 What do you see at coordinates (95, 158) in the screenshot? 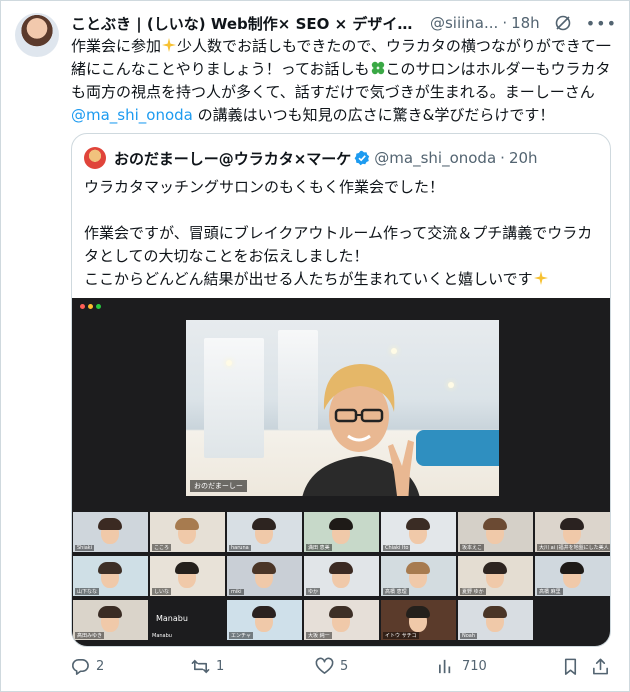
I see `quoted-author-avatar` at bounding box center [95, 158].